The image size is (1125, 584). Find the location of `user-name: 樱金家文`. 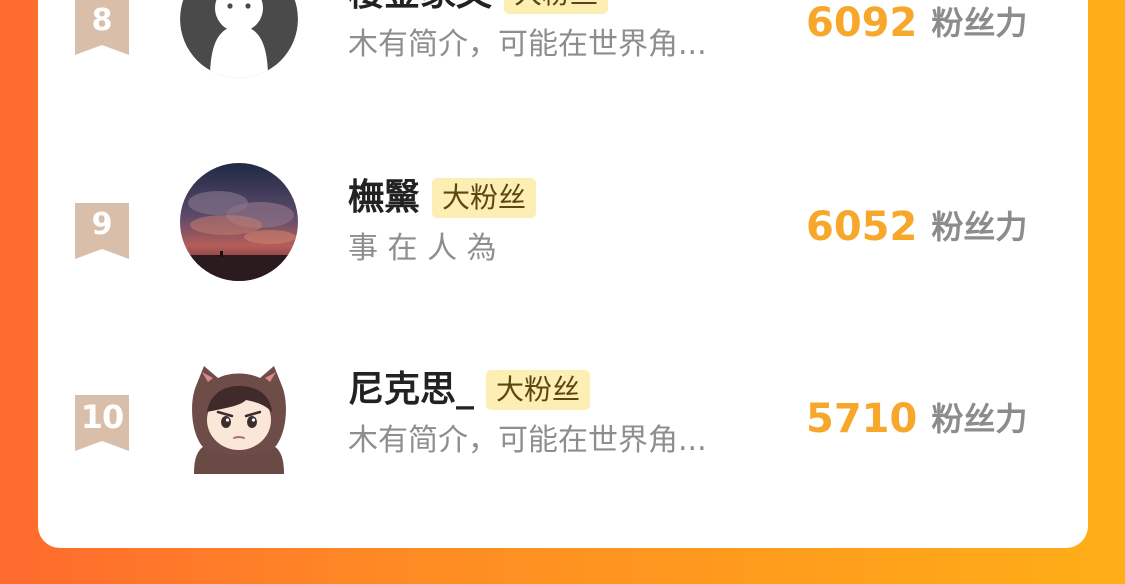

user-name: 樱金家文 is located at coordinates (420, 8).